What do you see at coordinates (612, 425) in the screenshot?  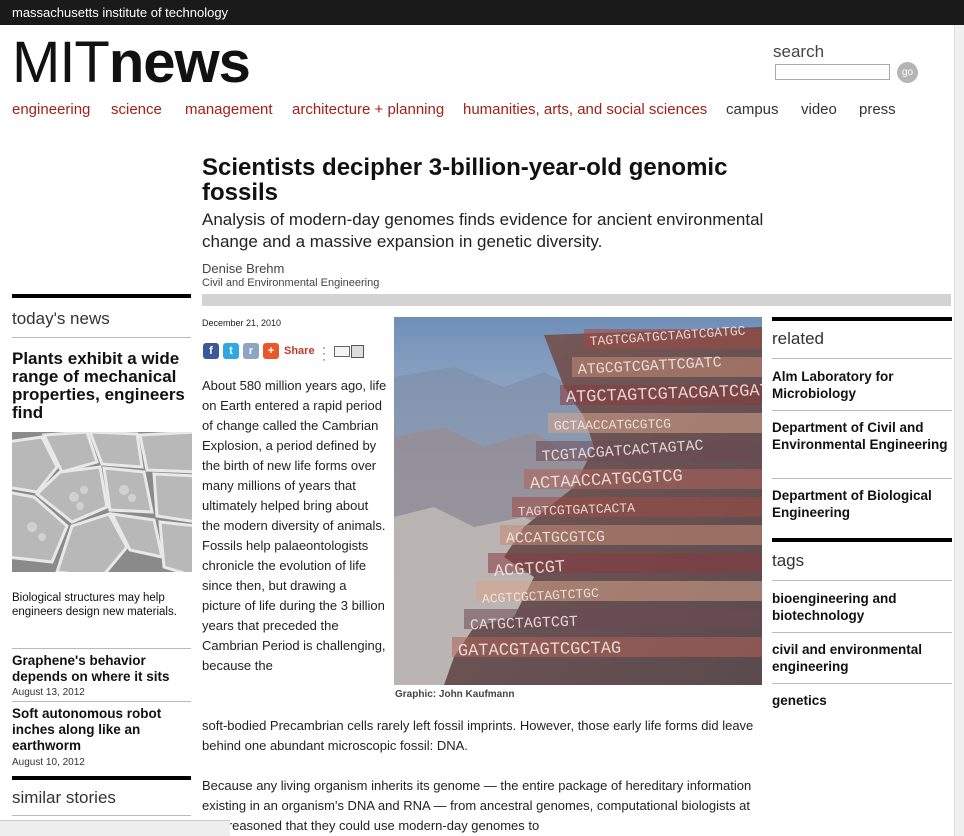 I see `dna-sequence-text: GCTAACCATGCGTCG` at bounding box center [612, 425].